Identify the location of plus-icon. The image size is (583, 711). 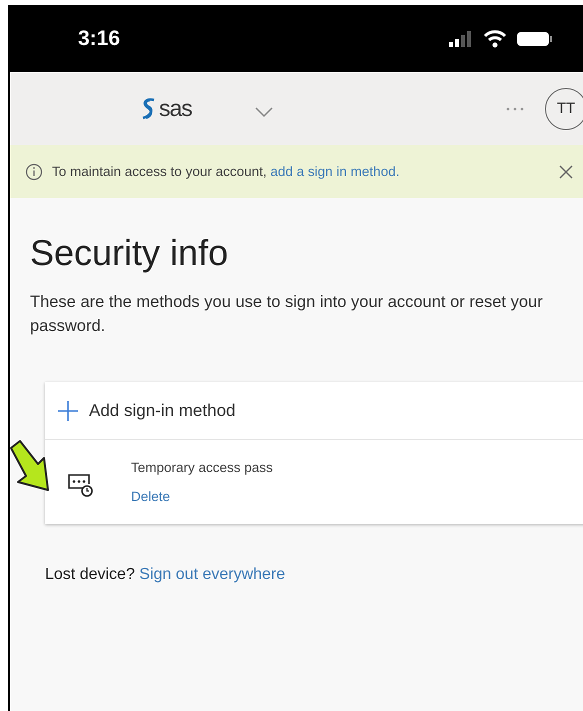
(68, 411).